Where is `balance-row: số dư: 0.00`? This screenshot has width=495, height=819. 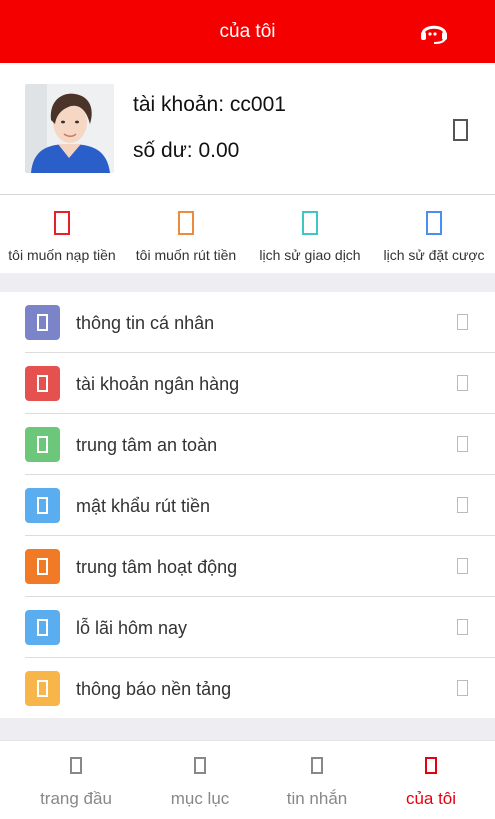 balance-row: số dư: 0.00 is located at coordinates (186, 151).